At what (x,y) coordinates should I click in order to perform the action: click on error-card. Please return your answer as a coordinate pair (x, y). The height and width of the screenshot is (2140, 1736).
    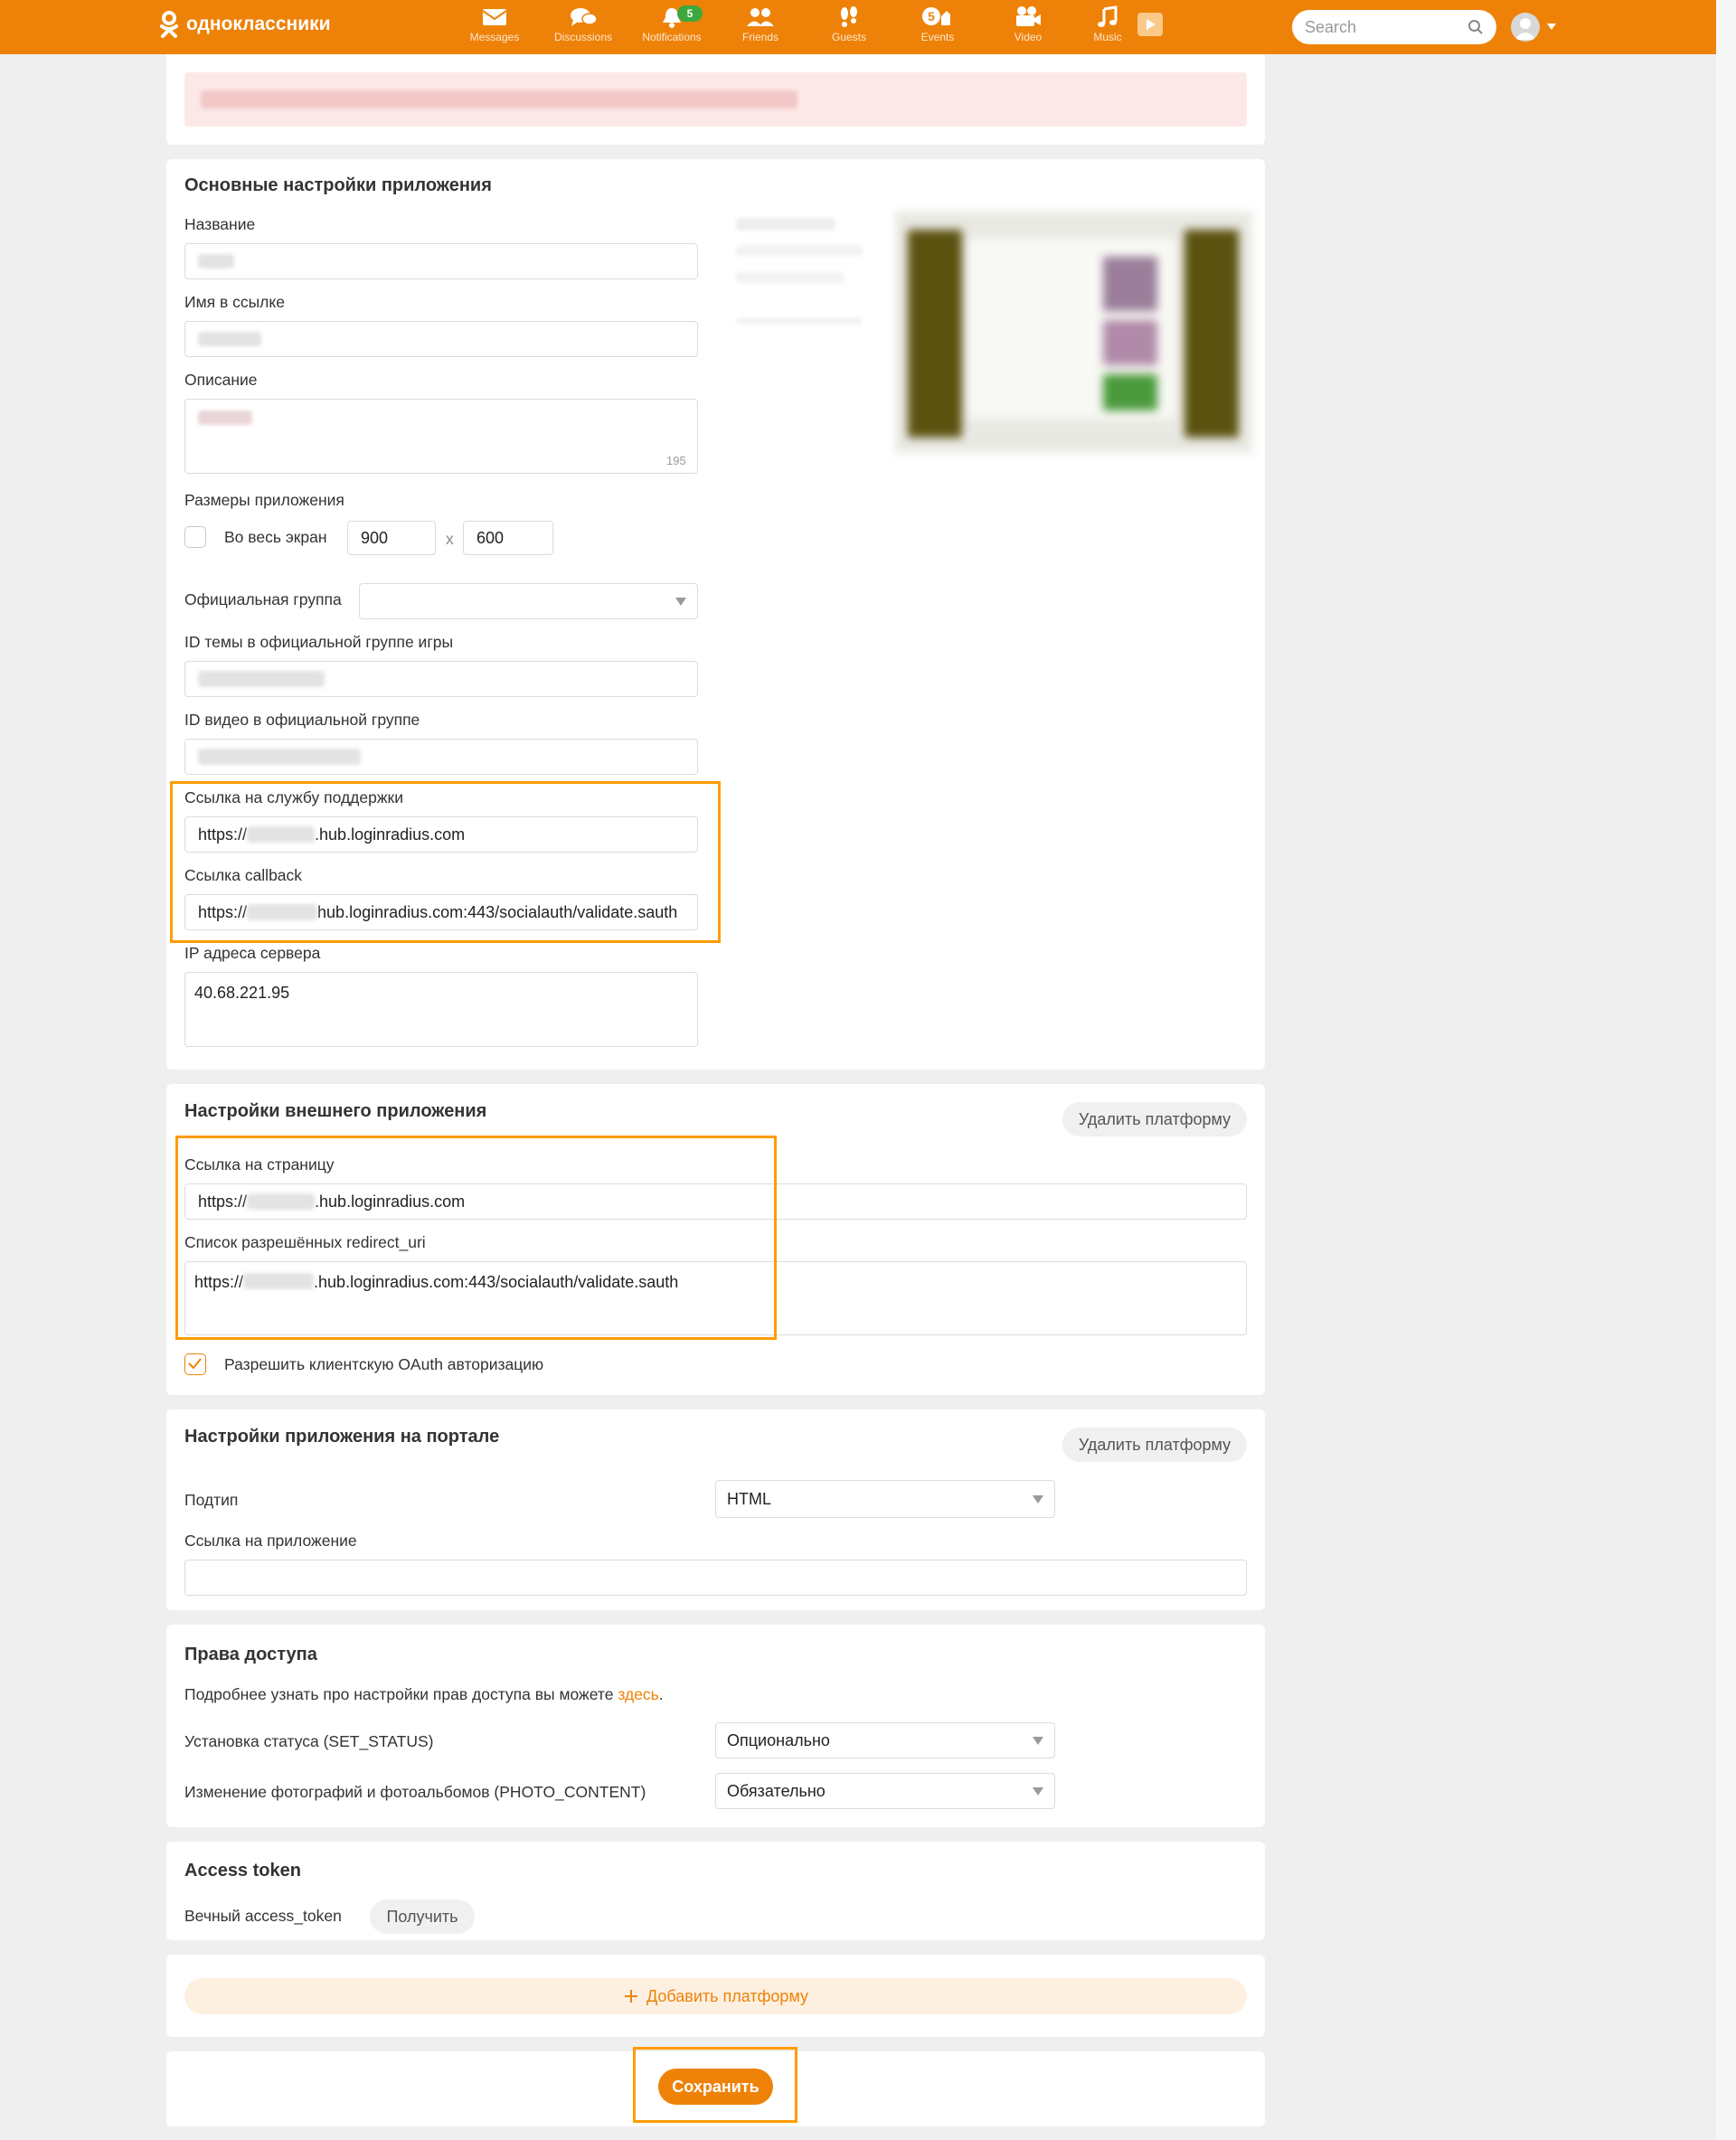
    Looking at the image, I should click on (715, 99).